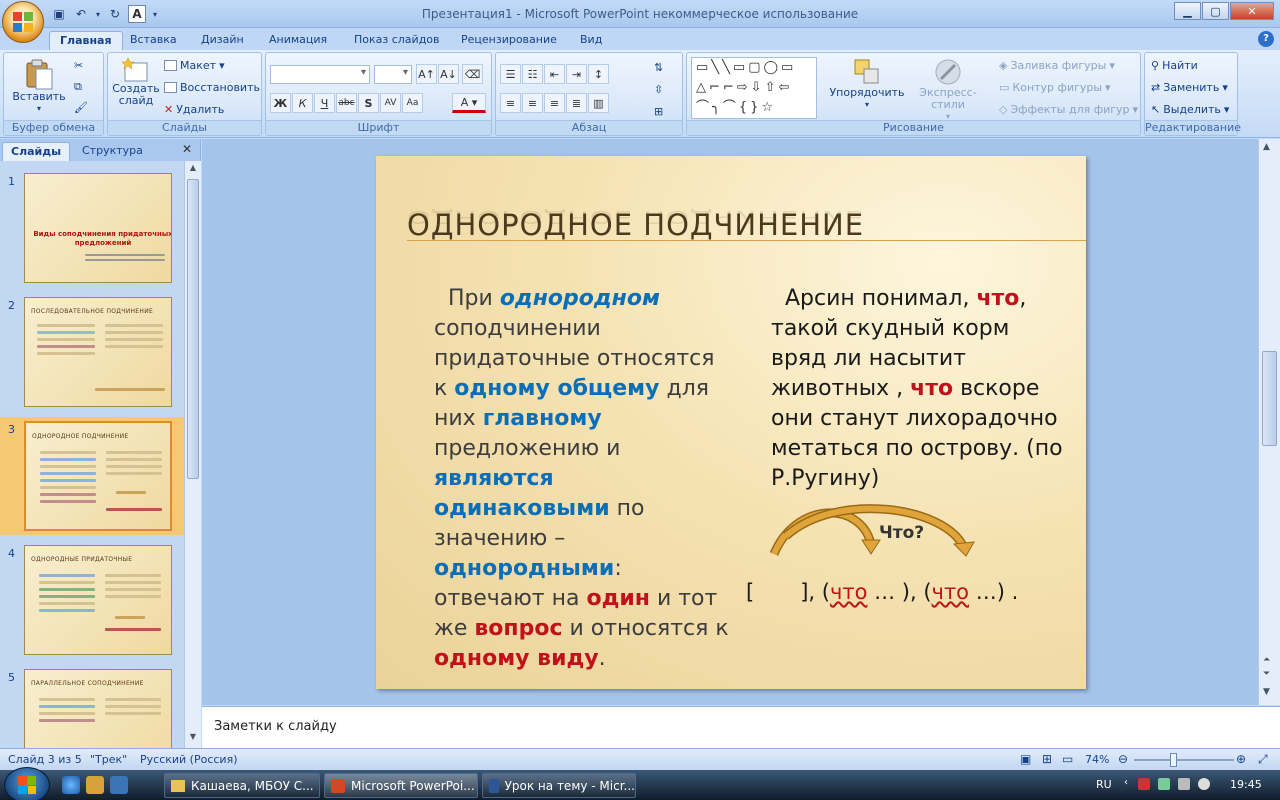  I want to click on slideshow-view-icon: ▭, so click(1067, 759).